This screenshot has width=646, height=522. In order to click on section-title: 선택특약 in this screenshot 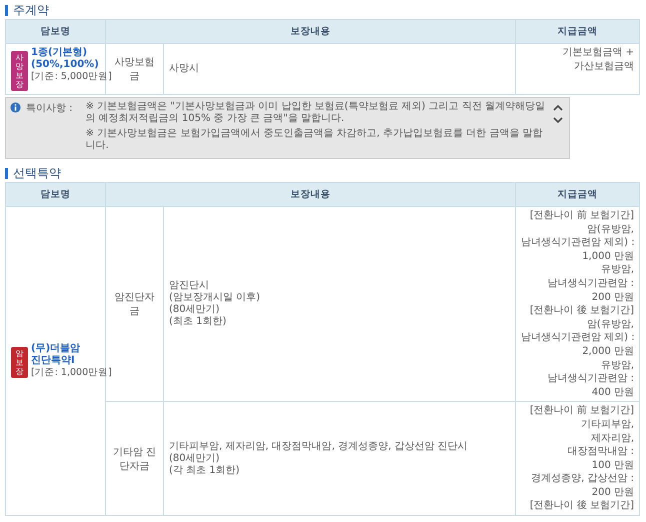, I will do `click(37, 173)`.